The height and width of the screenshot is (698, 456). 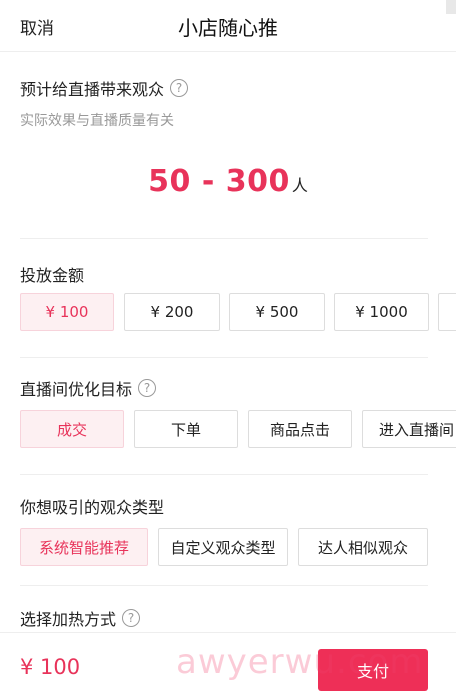 I want to click on footer-bar: ¥ 100 支付, so click(x=228, y=665).